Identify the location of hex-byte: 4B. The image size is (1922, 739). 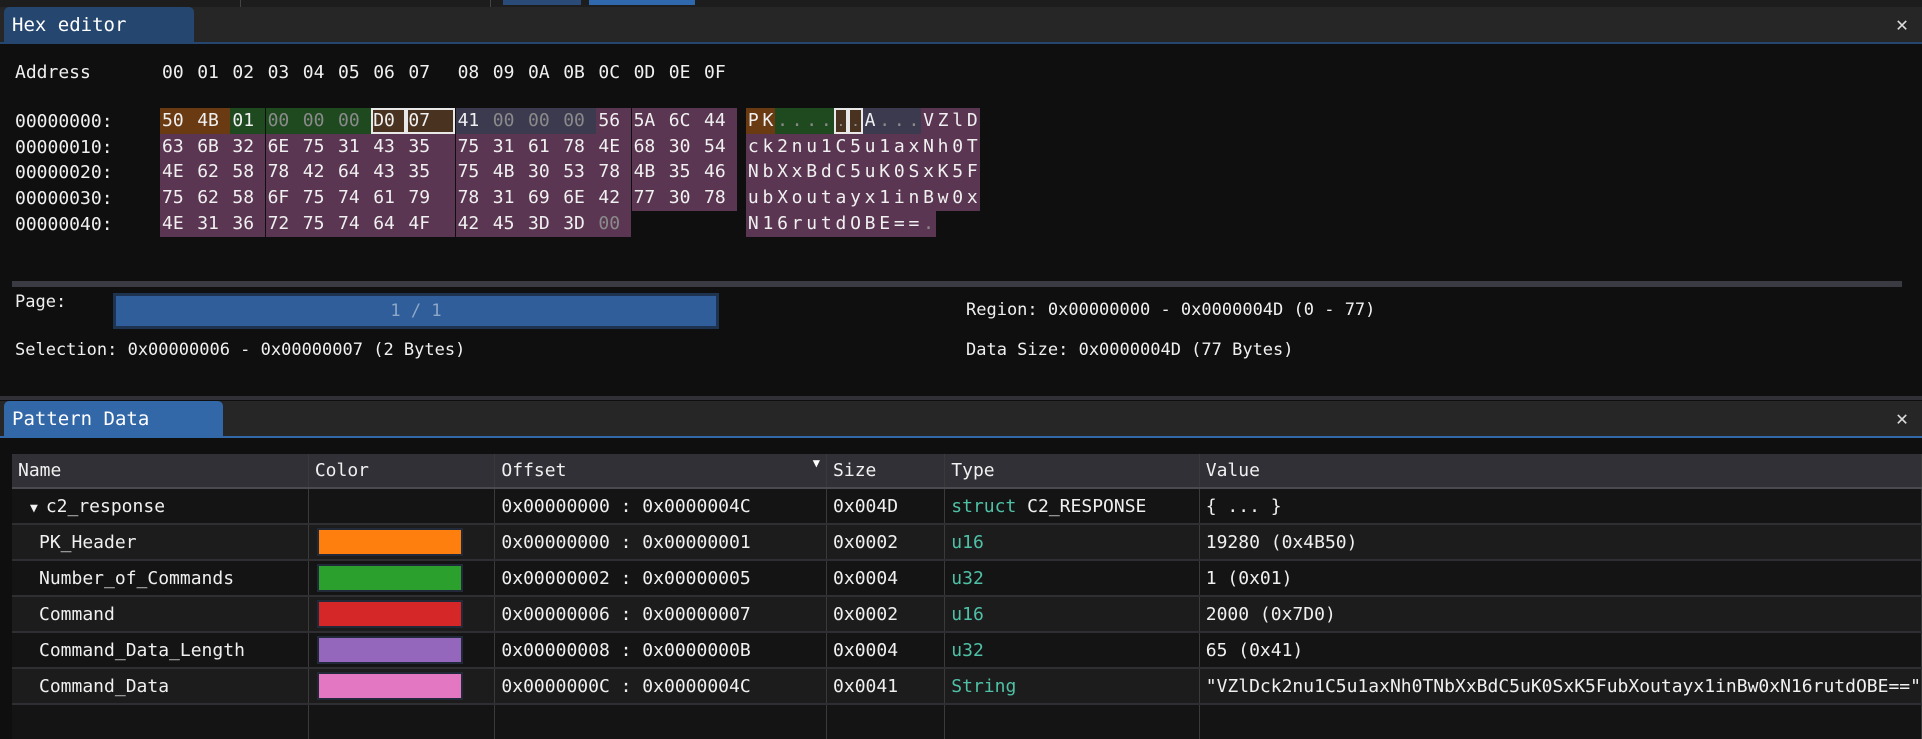
(508, 172).